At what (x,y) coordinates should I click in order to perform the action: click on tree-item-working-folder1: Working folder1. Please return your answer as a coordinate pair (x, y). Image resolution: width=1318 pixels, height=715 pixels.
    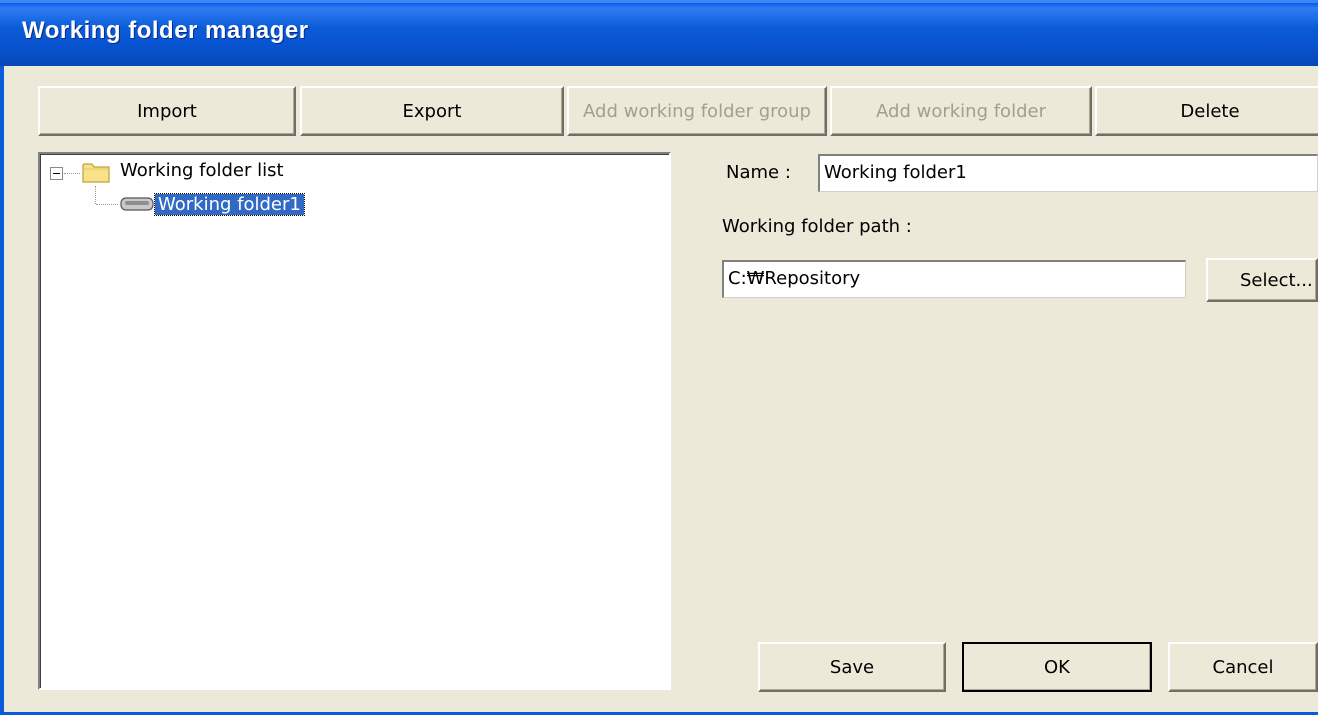
    Looking at the image, I should click on (229, 204).